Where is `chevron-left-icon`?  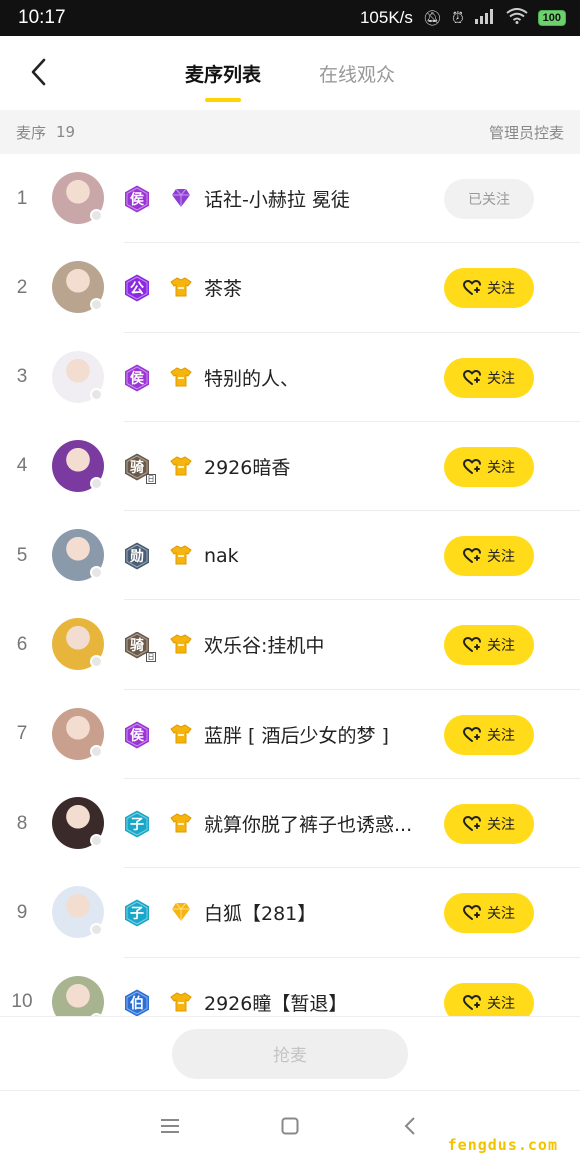
chevron-left-icon is located at coordinates (38, 72).